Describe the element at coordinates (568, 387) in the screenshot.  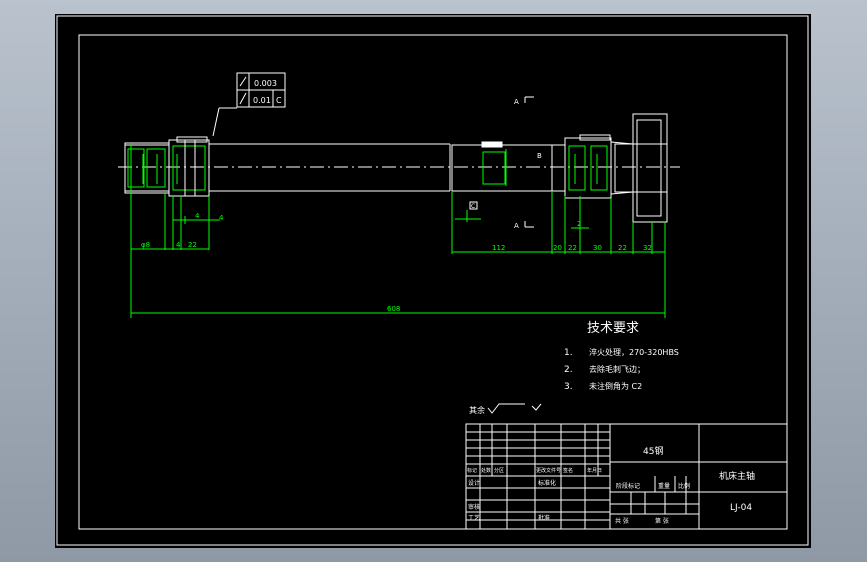
I see `tech-item-3-num: 3.` at that location.